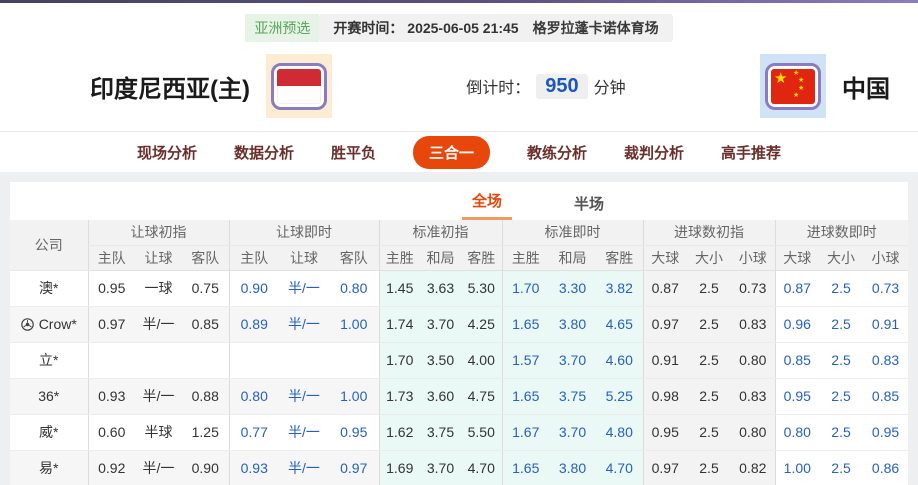  I want to click on odds-cell: 0.60, so click(111, 432).